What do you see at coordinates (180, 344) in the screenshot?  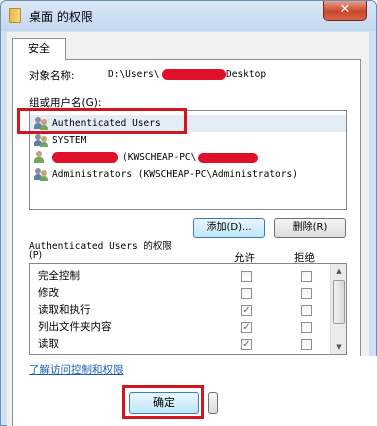 I see `permission-row: 读取 ✓` at bounding box center [180, 344].